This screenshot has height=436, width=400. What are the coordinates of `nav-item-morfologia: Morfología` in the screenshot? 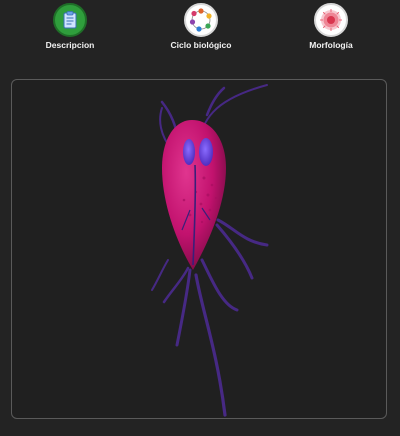 It's located at (331, 26).